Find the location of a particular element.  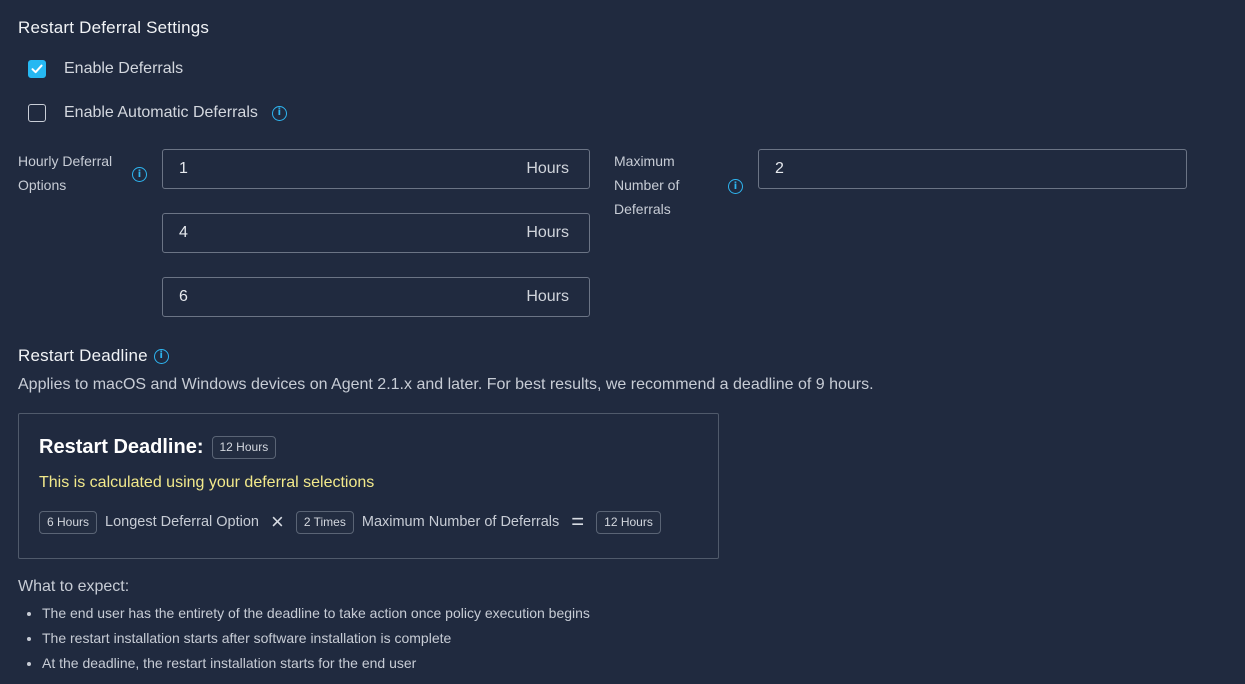

card-header: Restart Deadline: 12 Hours is located at coordinates (158, 447).